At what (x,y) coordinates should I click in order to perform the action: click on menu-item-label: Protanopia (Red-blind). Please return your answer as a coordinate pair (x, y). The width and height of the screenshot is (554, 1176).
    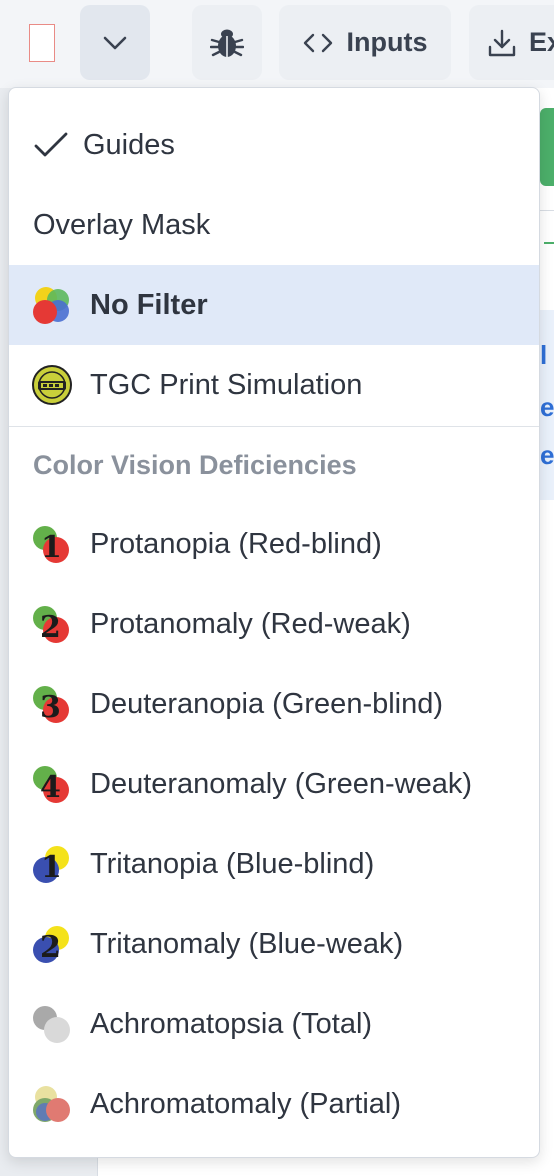
    Looking at the image, I should click on (236, 543).